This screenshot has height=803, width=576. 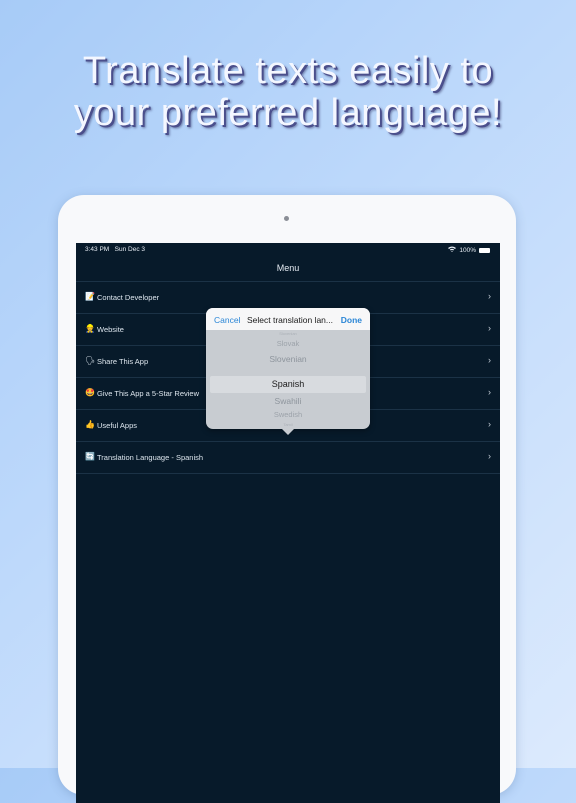 I want to click on menu-item-label: Give This App a 5-Star Review, so click(x=148, y=393).